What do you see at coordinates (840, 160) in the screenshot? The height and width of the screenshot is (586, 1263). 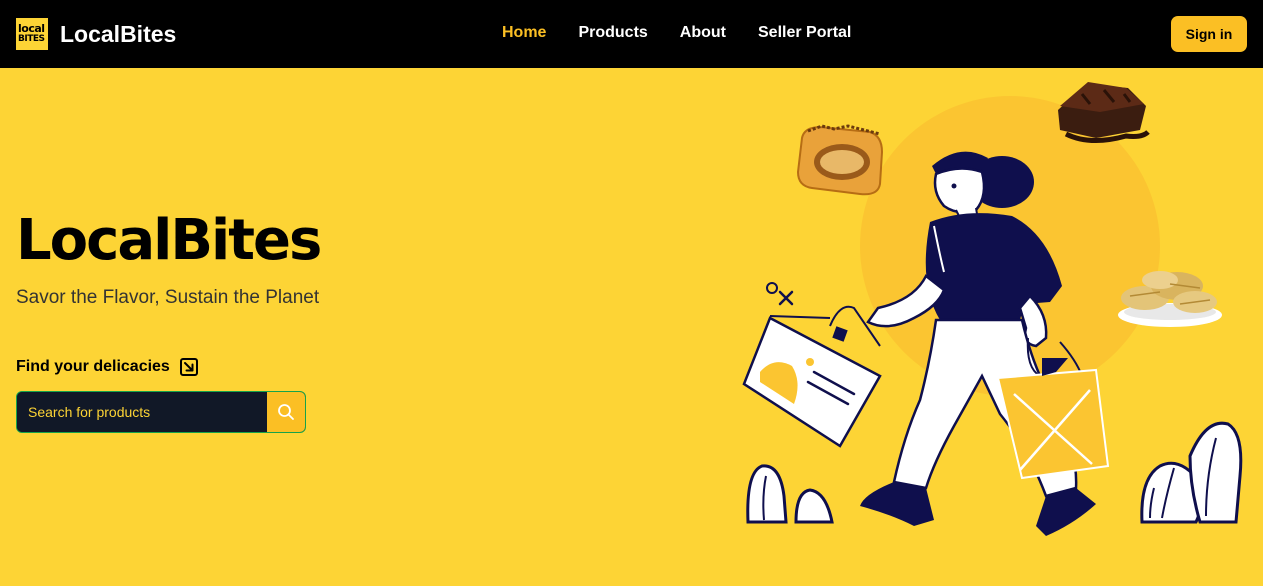 I see `pie-pastry-image` at bounding box center [840, 160].